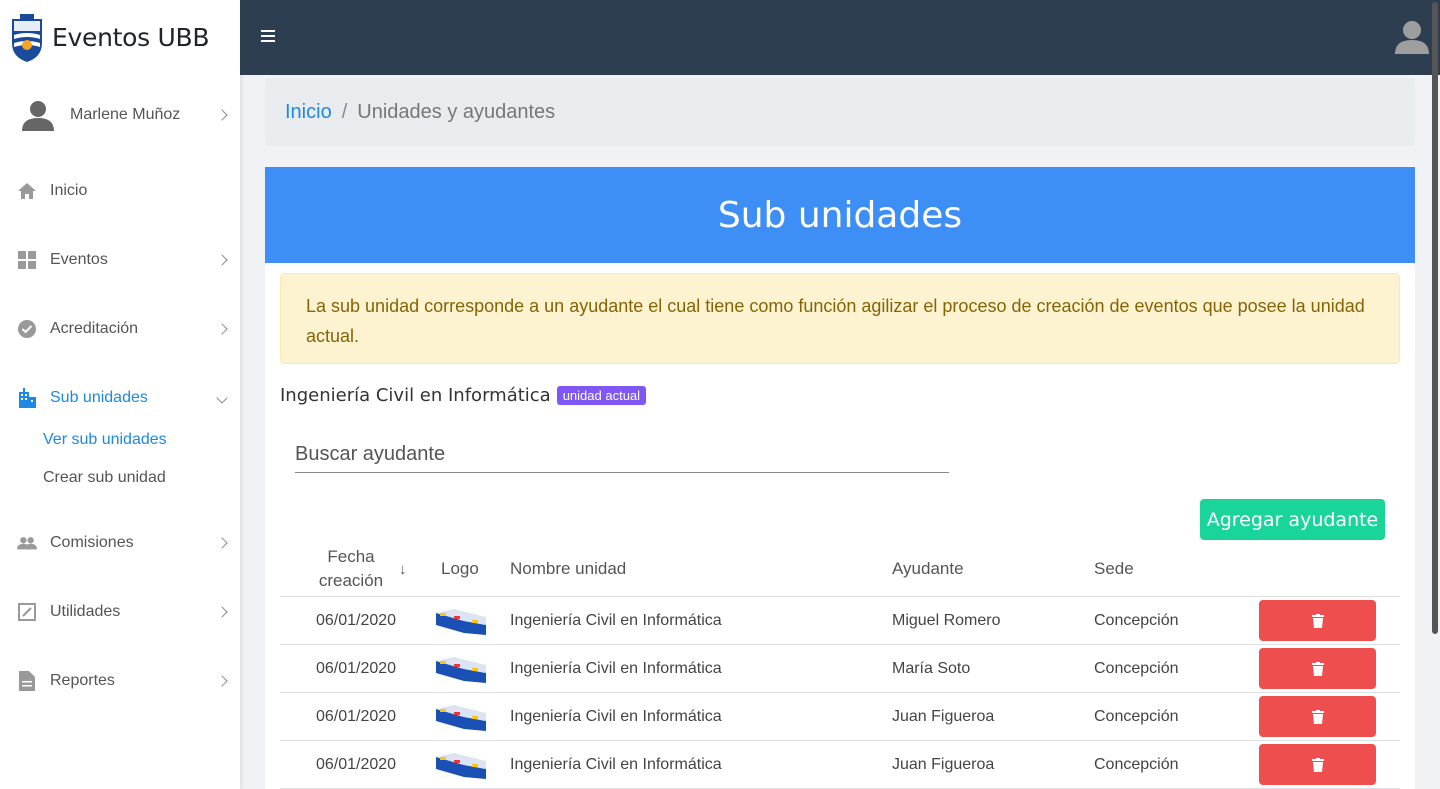 This screenshot has width=1440, height=789. What do you see at coordinates (351, 580) in the screenshot?
I see `column-header-fecha-line2: creación` at bounding box center [351, 580].